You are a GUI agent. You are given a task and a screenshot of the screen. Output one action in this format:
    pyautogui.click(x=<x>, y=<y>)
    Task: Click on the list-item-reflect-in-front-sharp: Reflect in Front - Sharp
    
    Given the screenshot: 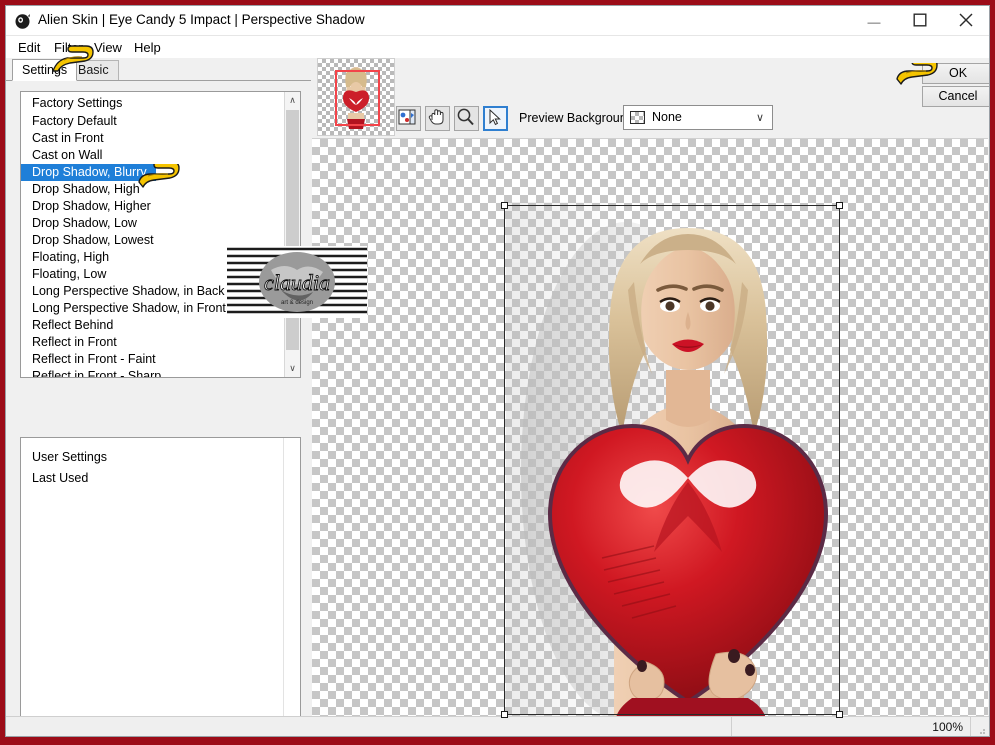 What is the action you would take?
    pyautogui.click(x=153, y=372)
    